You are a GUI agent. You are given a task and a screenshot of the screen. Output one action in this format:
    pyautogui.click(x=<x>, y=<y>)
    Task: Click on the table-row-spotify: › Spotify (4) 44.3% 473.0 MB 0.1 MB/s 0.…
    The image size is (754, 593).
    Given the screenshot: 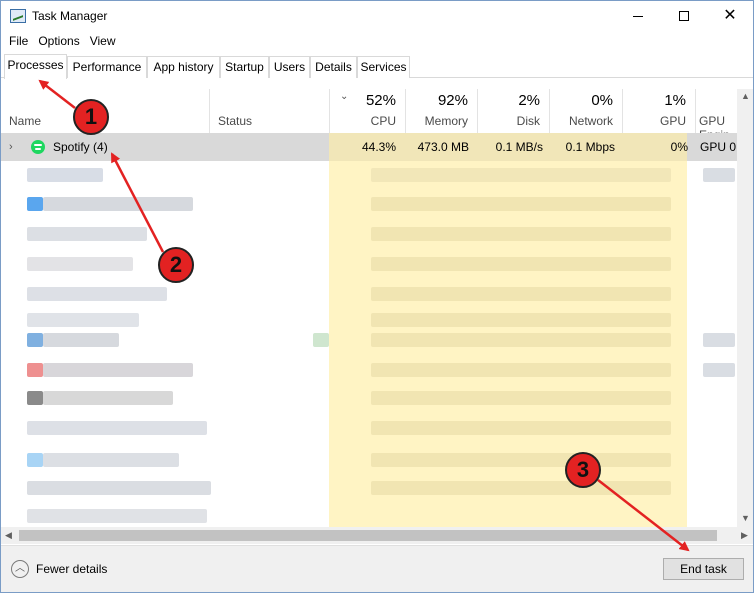 What is the action you would take?
    pyautogui.click(x=377, y=147)
    